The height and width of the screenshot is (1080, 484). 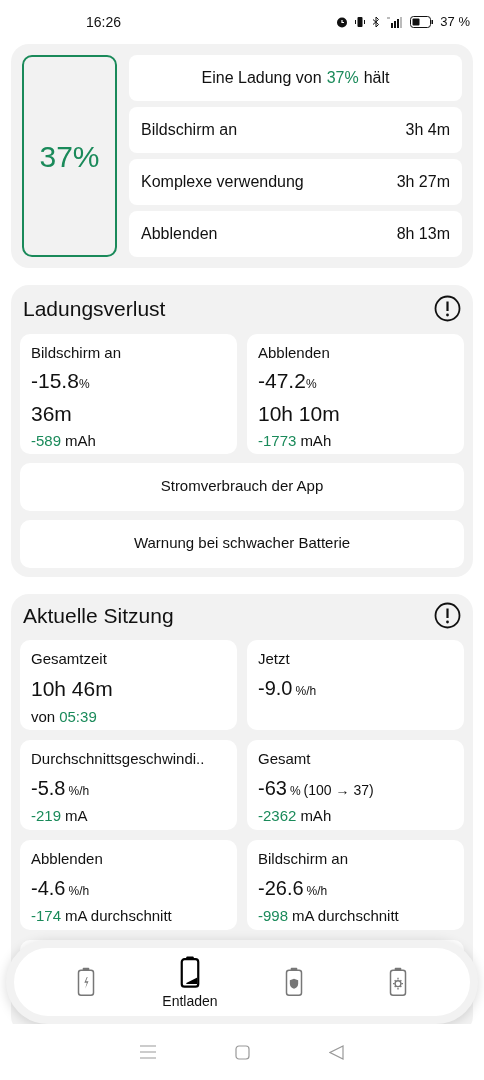 What do you see at coordinates (43, 717) in the screenshot?
I see `stat-prefix: von` at bounding box center [43, 717].